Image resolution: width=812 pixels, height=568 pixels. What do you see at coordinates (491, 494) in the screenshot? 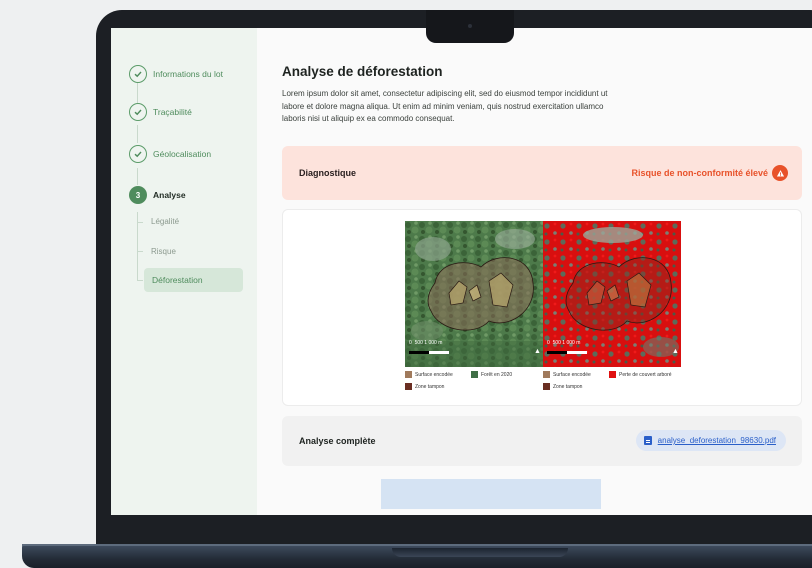
I see `content-placeholder` at bounding box center [491, 494].